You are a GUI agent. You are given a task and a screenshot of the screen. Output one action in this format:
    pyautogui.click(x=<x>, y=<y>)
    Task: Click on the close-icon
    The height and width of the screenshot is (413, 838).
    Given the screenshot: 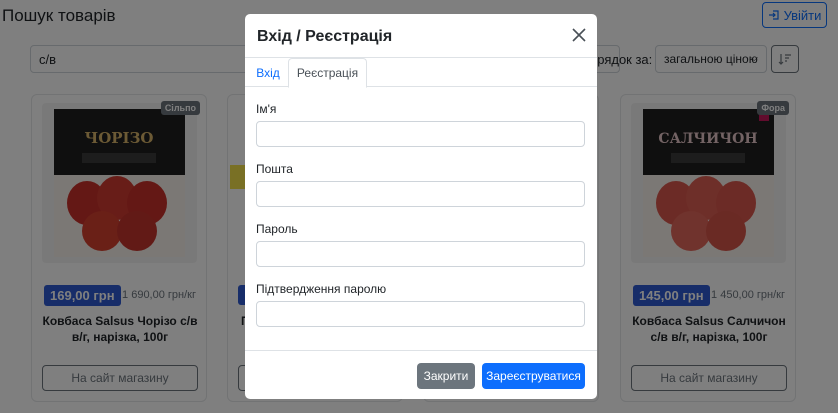 What is the action you would take?
    pyautogui.click(x=579, y=35)
    